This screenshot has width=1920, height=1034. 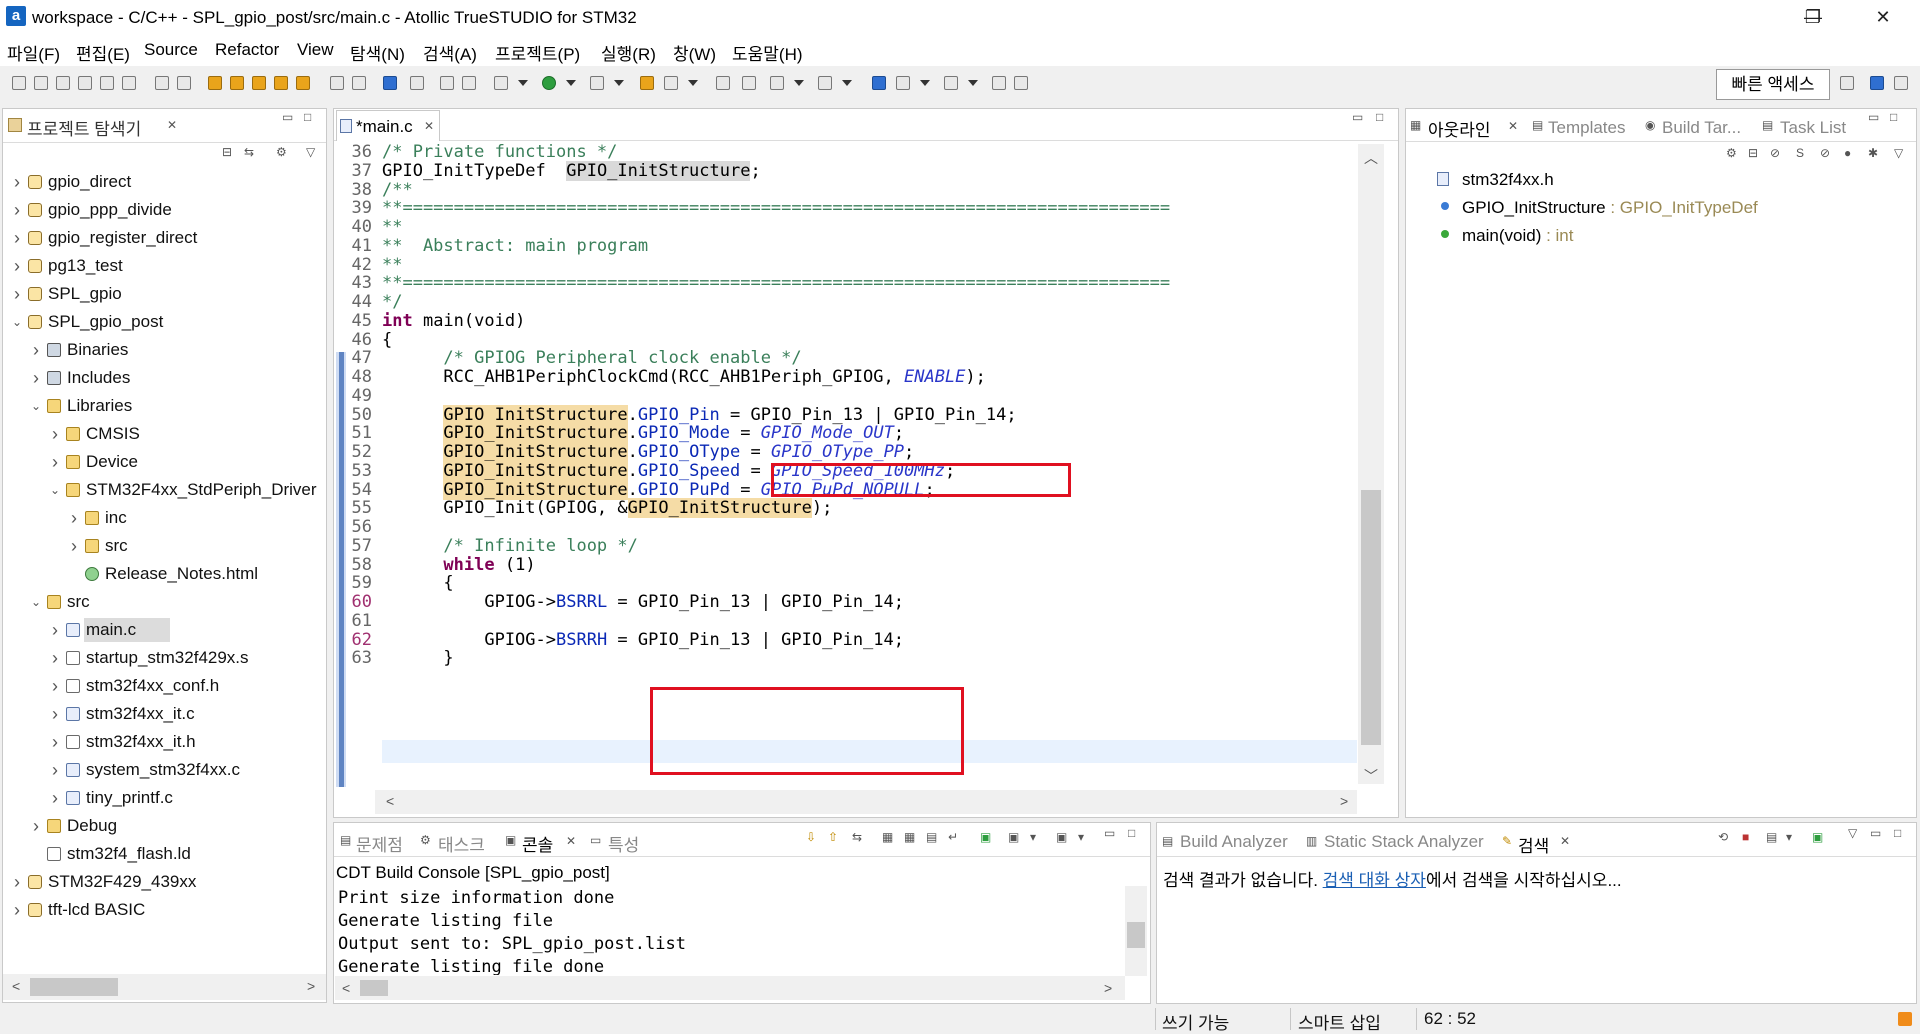 What do you see at coordinates (1731, 153) in the screenshot?
I see `sort-icon: ⚙` at bounding box center [1731, 153].